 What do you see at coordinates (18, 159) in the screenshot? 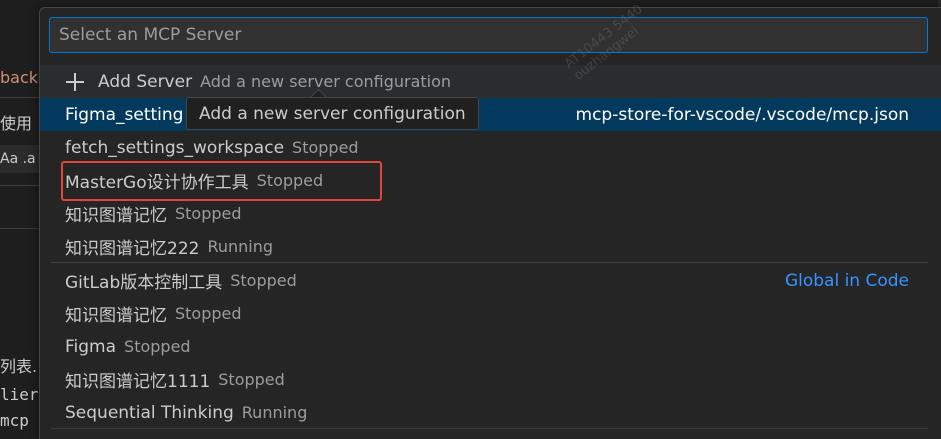
I see `editor-text-fragment: Aa .a` at bounding box center [18, 159].